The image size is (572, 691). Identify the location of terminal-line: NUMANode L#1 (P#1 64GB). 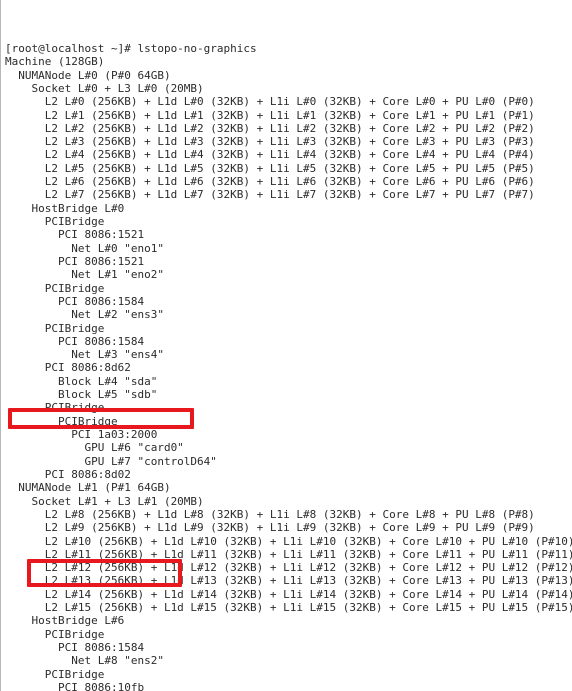
(88, 488).